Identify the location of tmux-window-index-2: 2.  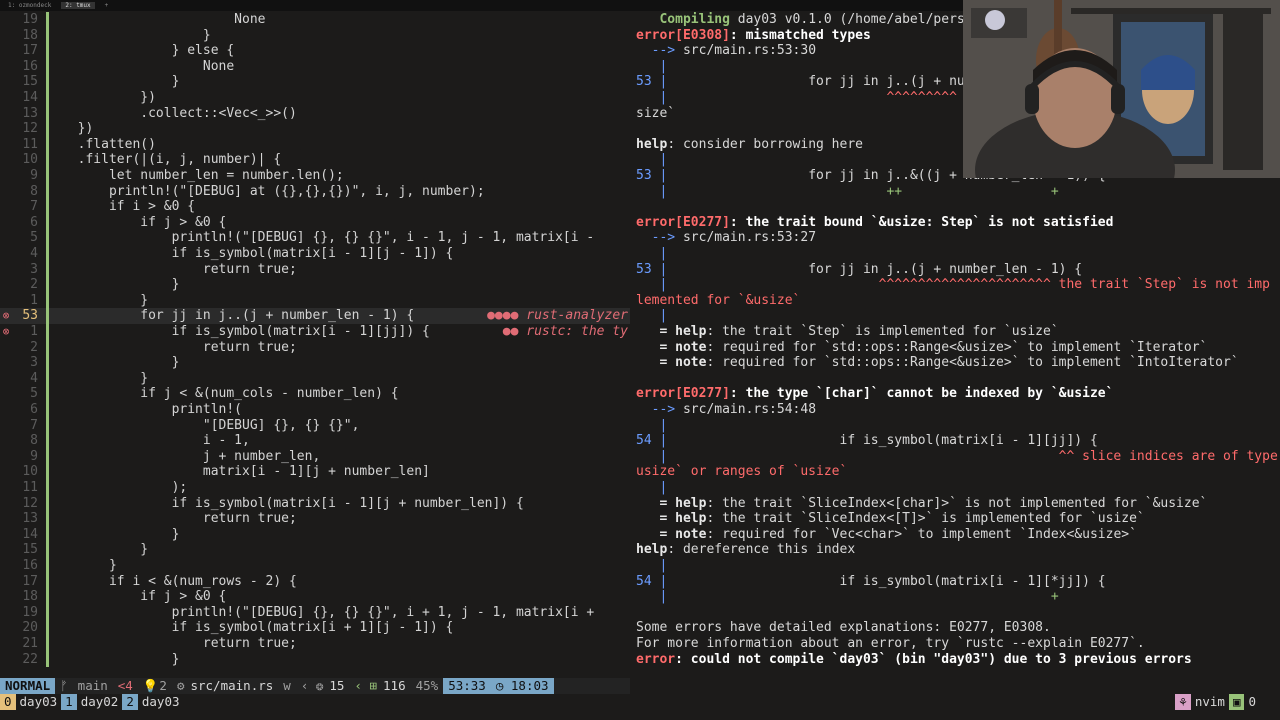
(130, 702).